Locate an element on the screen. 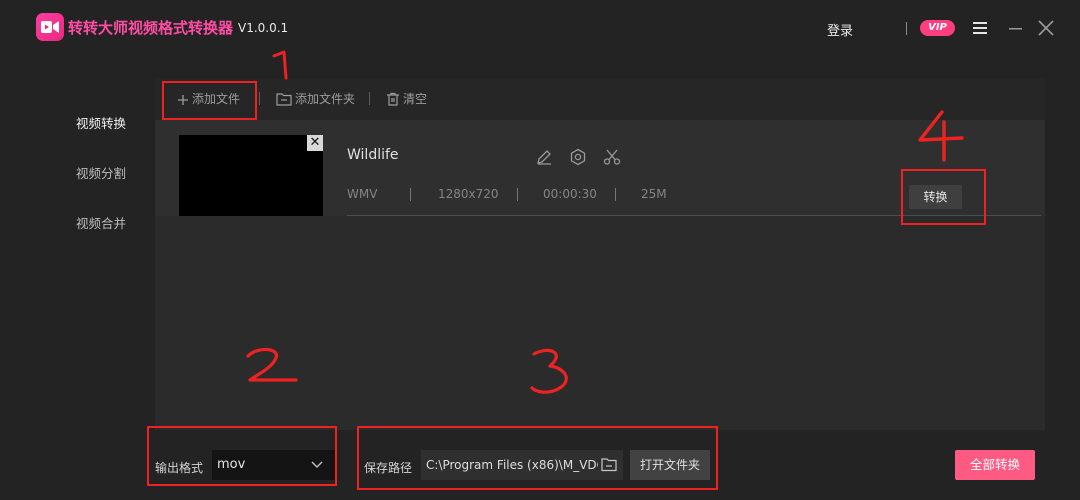  add-file-button: 添加文件 is located at coordinates (208, 98).